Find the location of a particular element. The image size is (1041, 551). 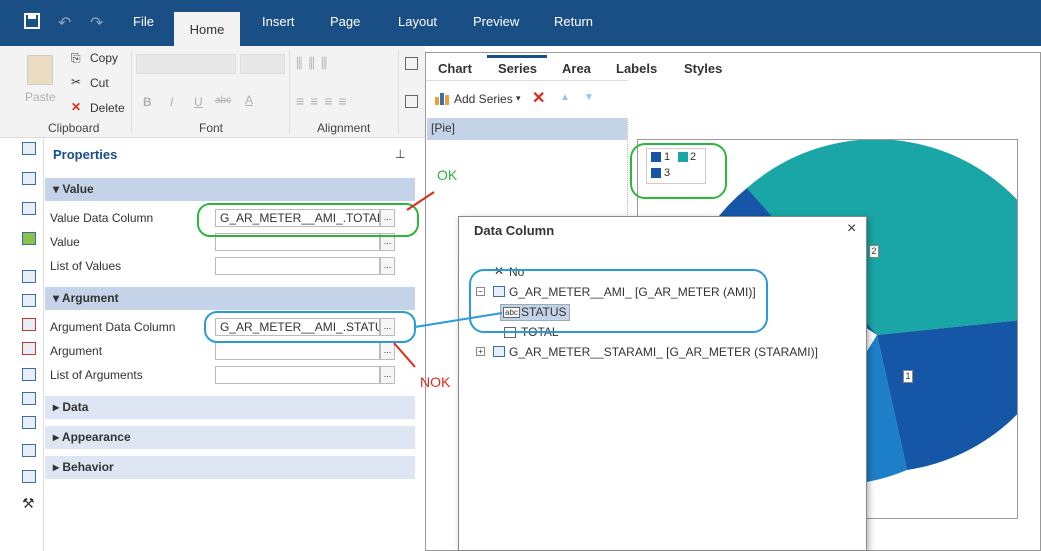

annotation-ok: OK is located at coordinates (447, 175).